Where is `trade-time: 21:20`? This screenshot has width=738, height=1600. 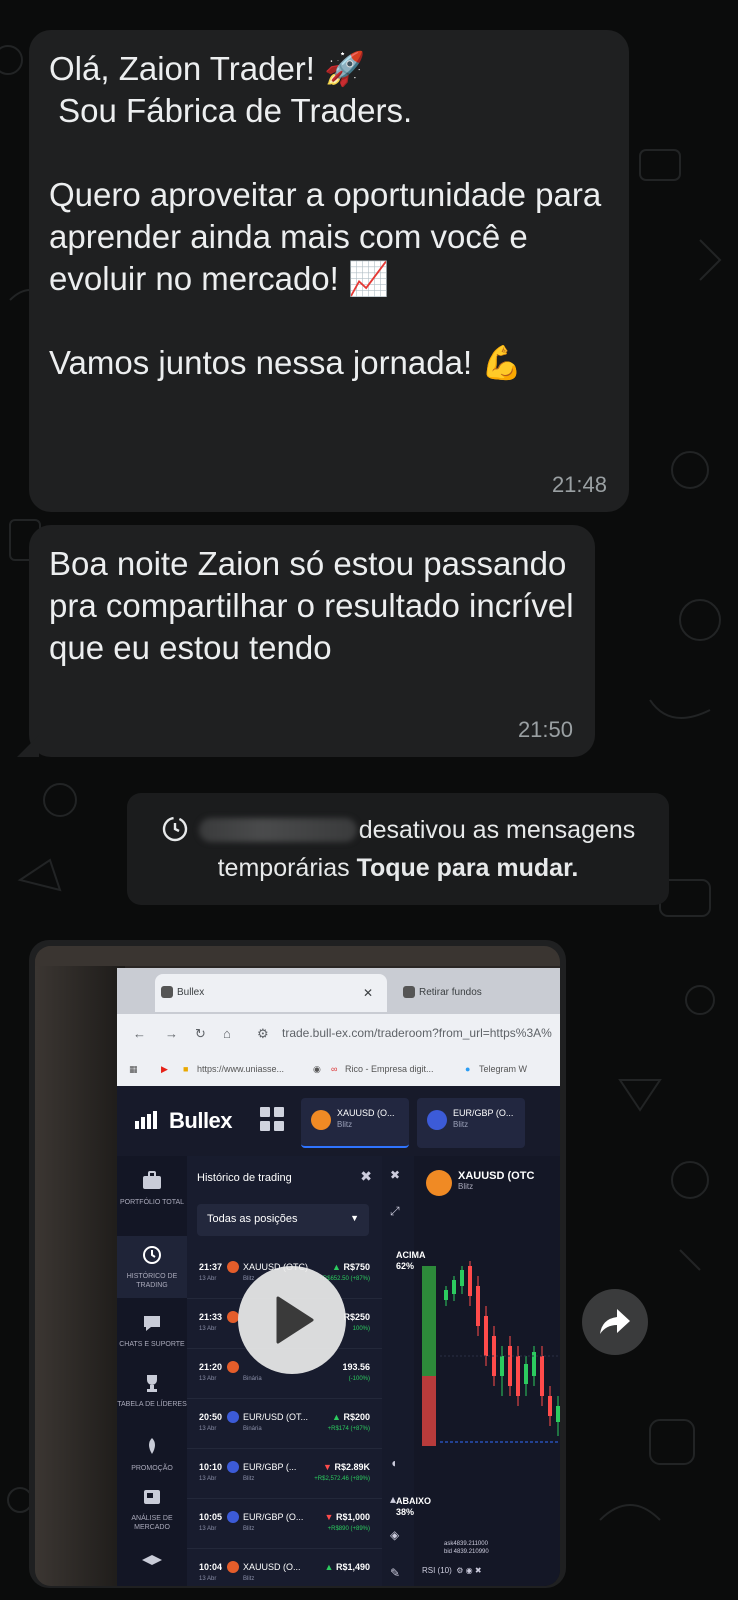 trade-time: 21:20 is located at coordinates (211, 1367).